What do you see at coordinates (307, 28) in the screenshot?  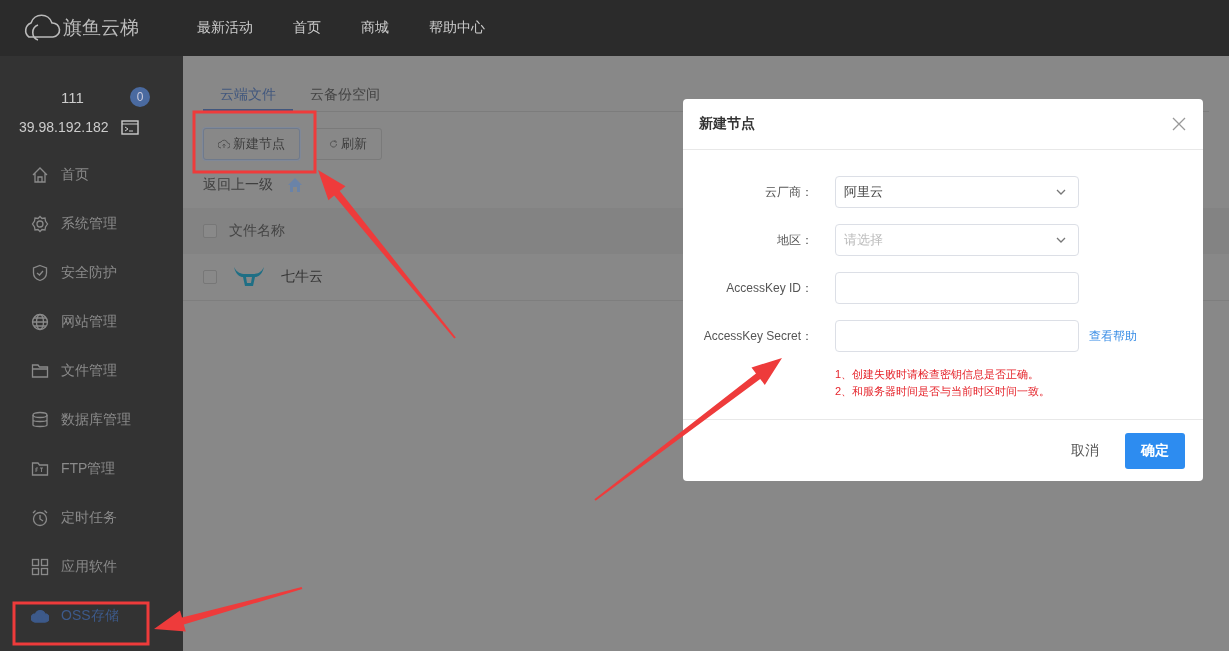 I see `nav-link: 首页` at bounding box center [307, 28].